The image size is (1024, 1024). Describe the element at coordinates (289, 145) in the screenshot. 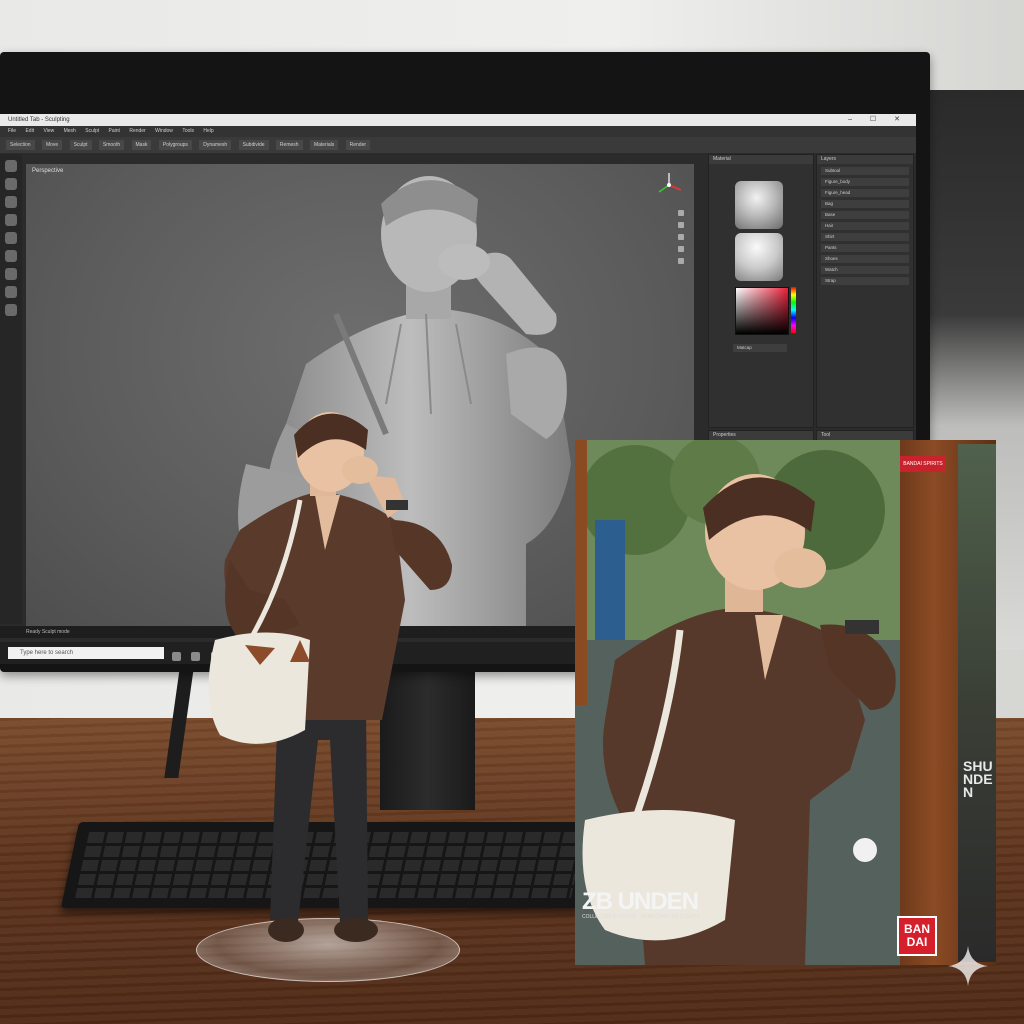

I see `tool-remesh: Remesh` at that location.